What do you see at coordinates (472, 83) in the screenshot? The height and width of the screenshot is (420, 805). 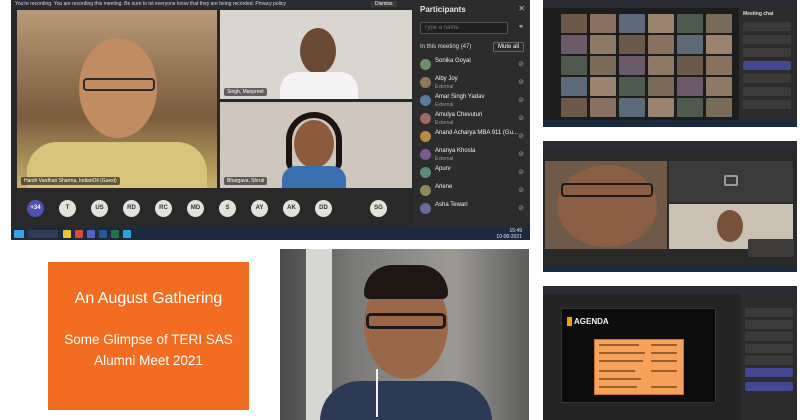 I see `participant-row: Alby Joy External ⊘` at bounding box center [472, 83].